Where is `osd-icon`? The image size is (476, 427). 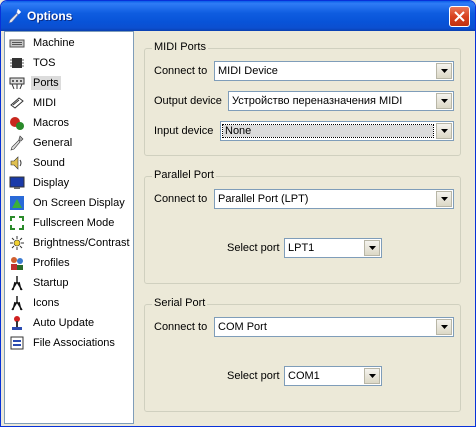
osd-icon is located at coordinates (17, 203).